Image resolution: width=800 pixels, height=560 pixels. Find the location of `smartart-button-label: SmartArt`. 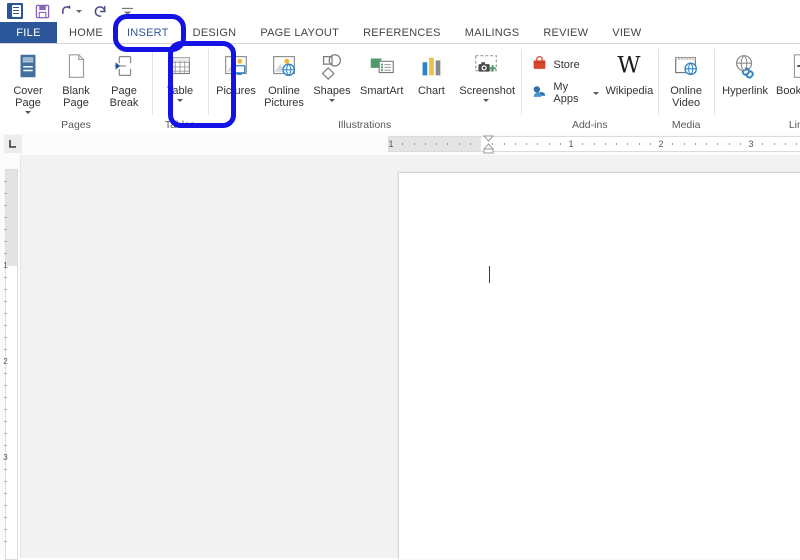

smartart-button-label: SmartArt is located at coordinates (381, 91).